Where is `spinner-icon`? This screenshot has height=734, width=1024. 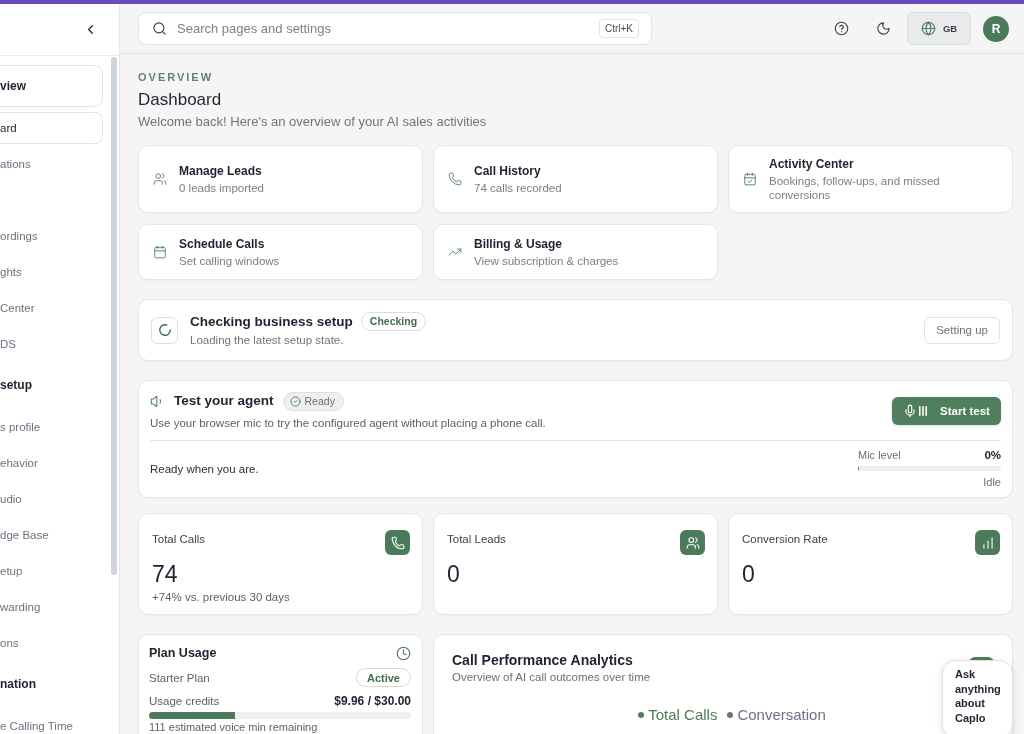
spinner-icon is located at coordinates (164, 330).